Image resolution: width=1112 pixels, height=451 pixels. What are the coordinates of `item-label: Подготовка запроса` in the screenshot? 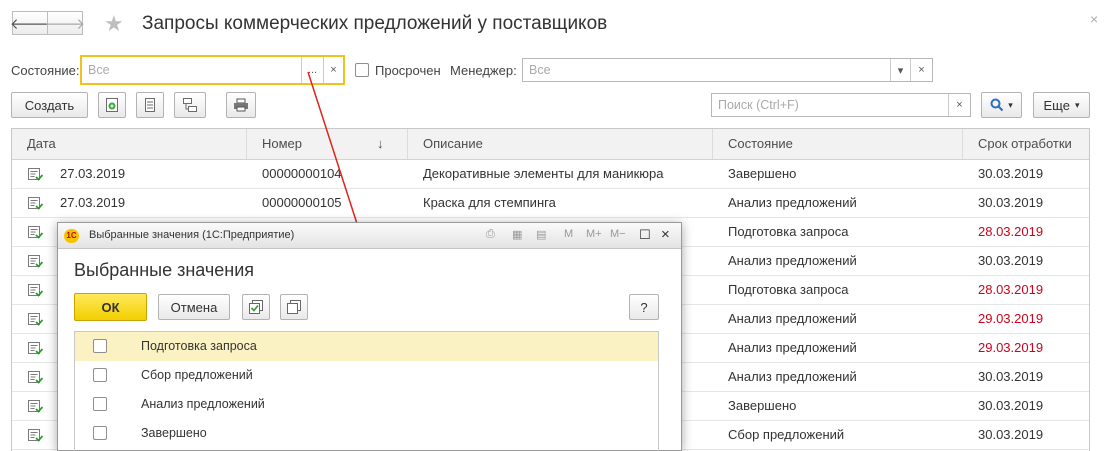 It's located at (199, 346).